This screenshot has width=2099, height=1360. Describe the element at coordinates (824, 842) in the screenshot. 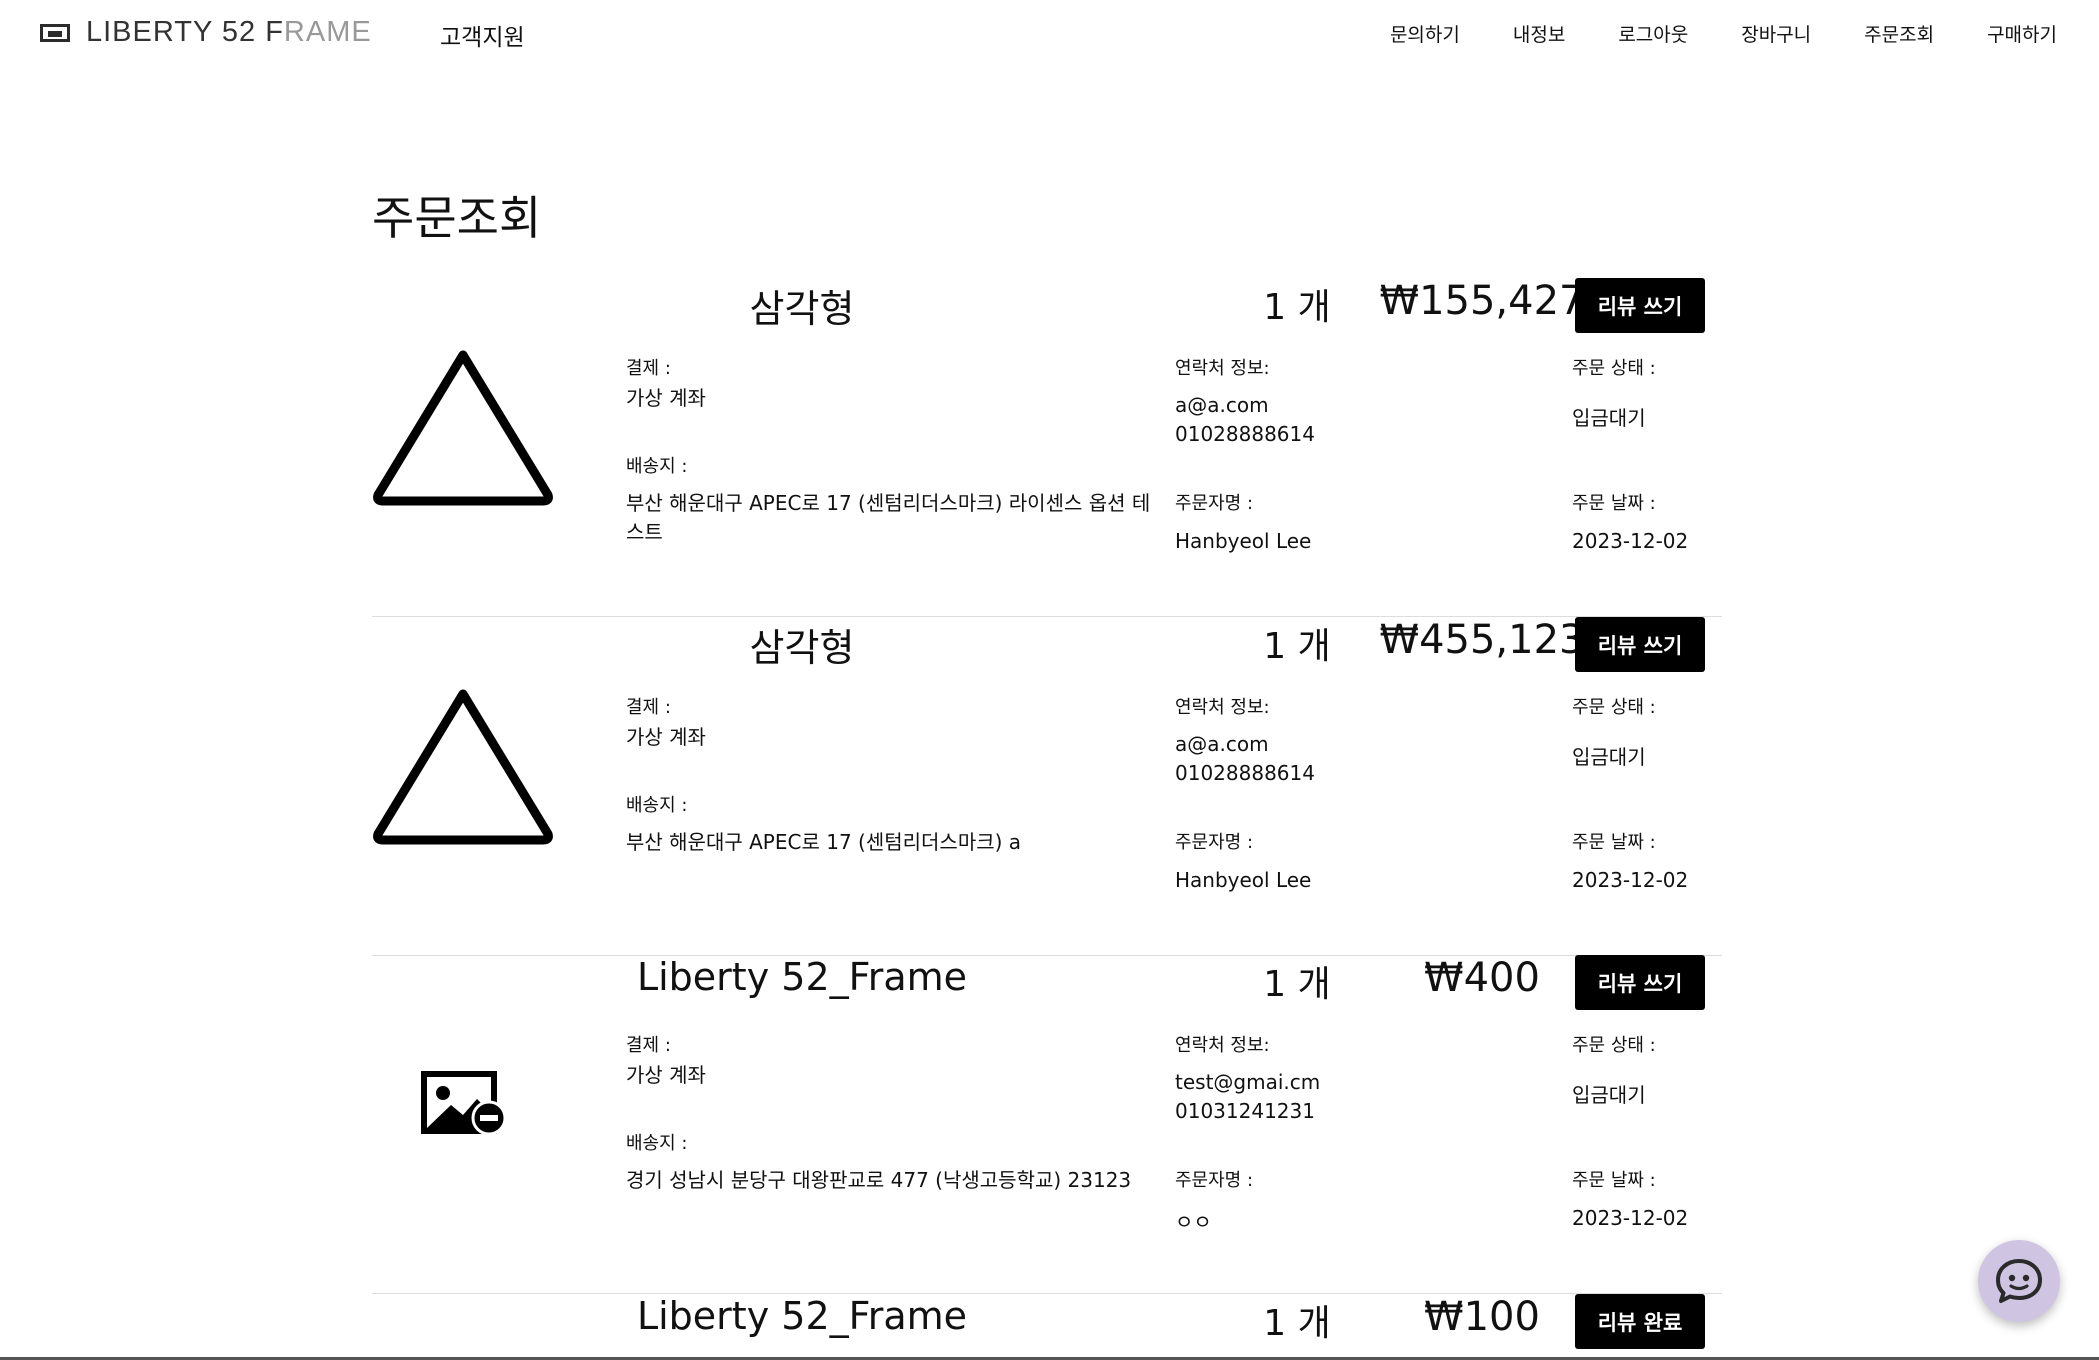

I see `shipping-address: 부산 해운대구 APEC로 17 (센텀리더스마크) a` at that location.